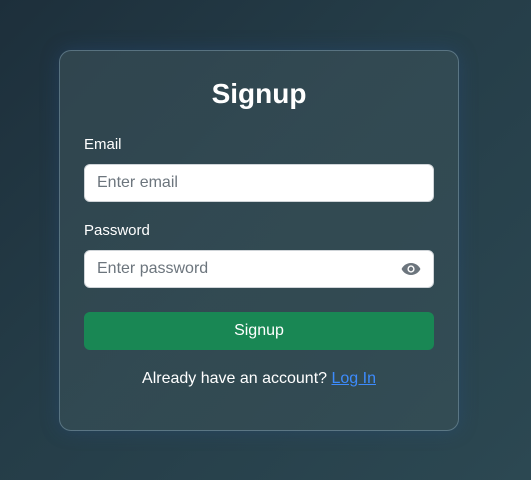 The width and height of the screenshot is (531, 480). What do you see at coordinates (353, 378) in the screenshot?
I see `login-link: Log In` at bounding box center [353, 378].